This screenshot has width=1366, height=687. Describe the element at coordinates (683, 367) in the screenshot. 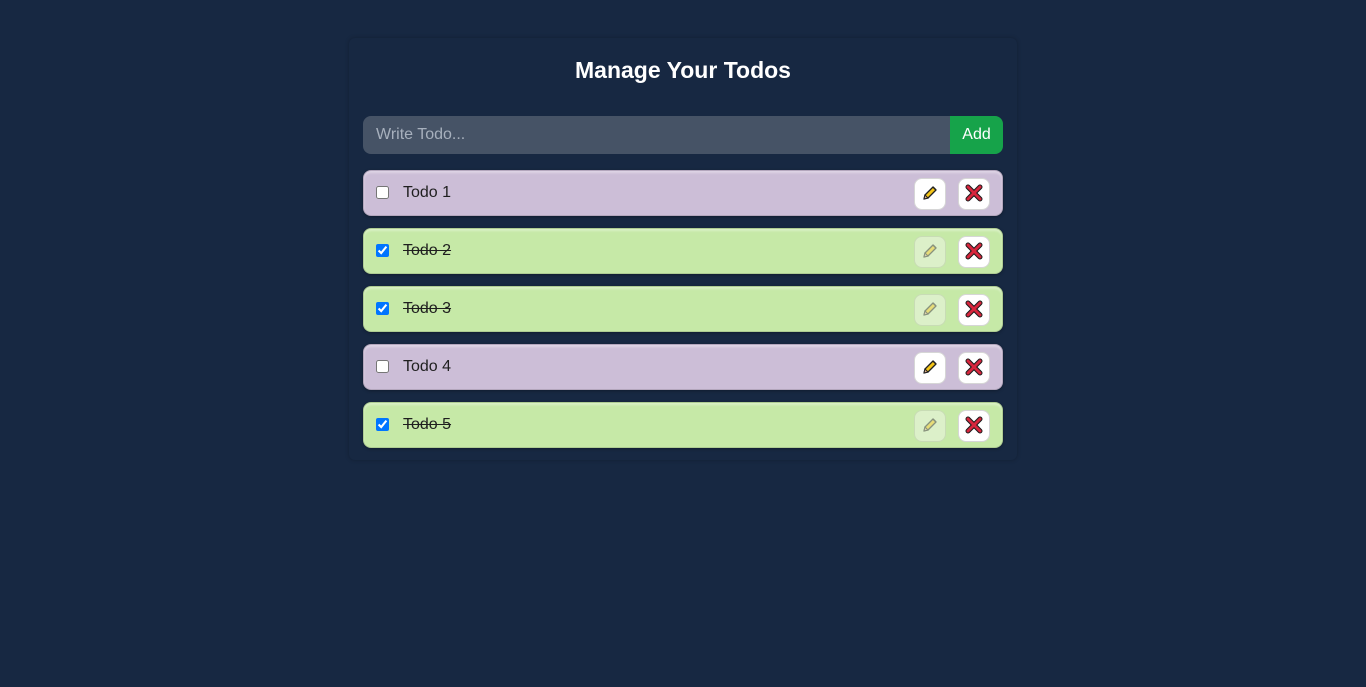

I see `todo-item: Todo 4` at that location.